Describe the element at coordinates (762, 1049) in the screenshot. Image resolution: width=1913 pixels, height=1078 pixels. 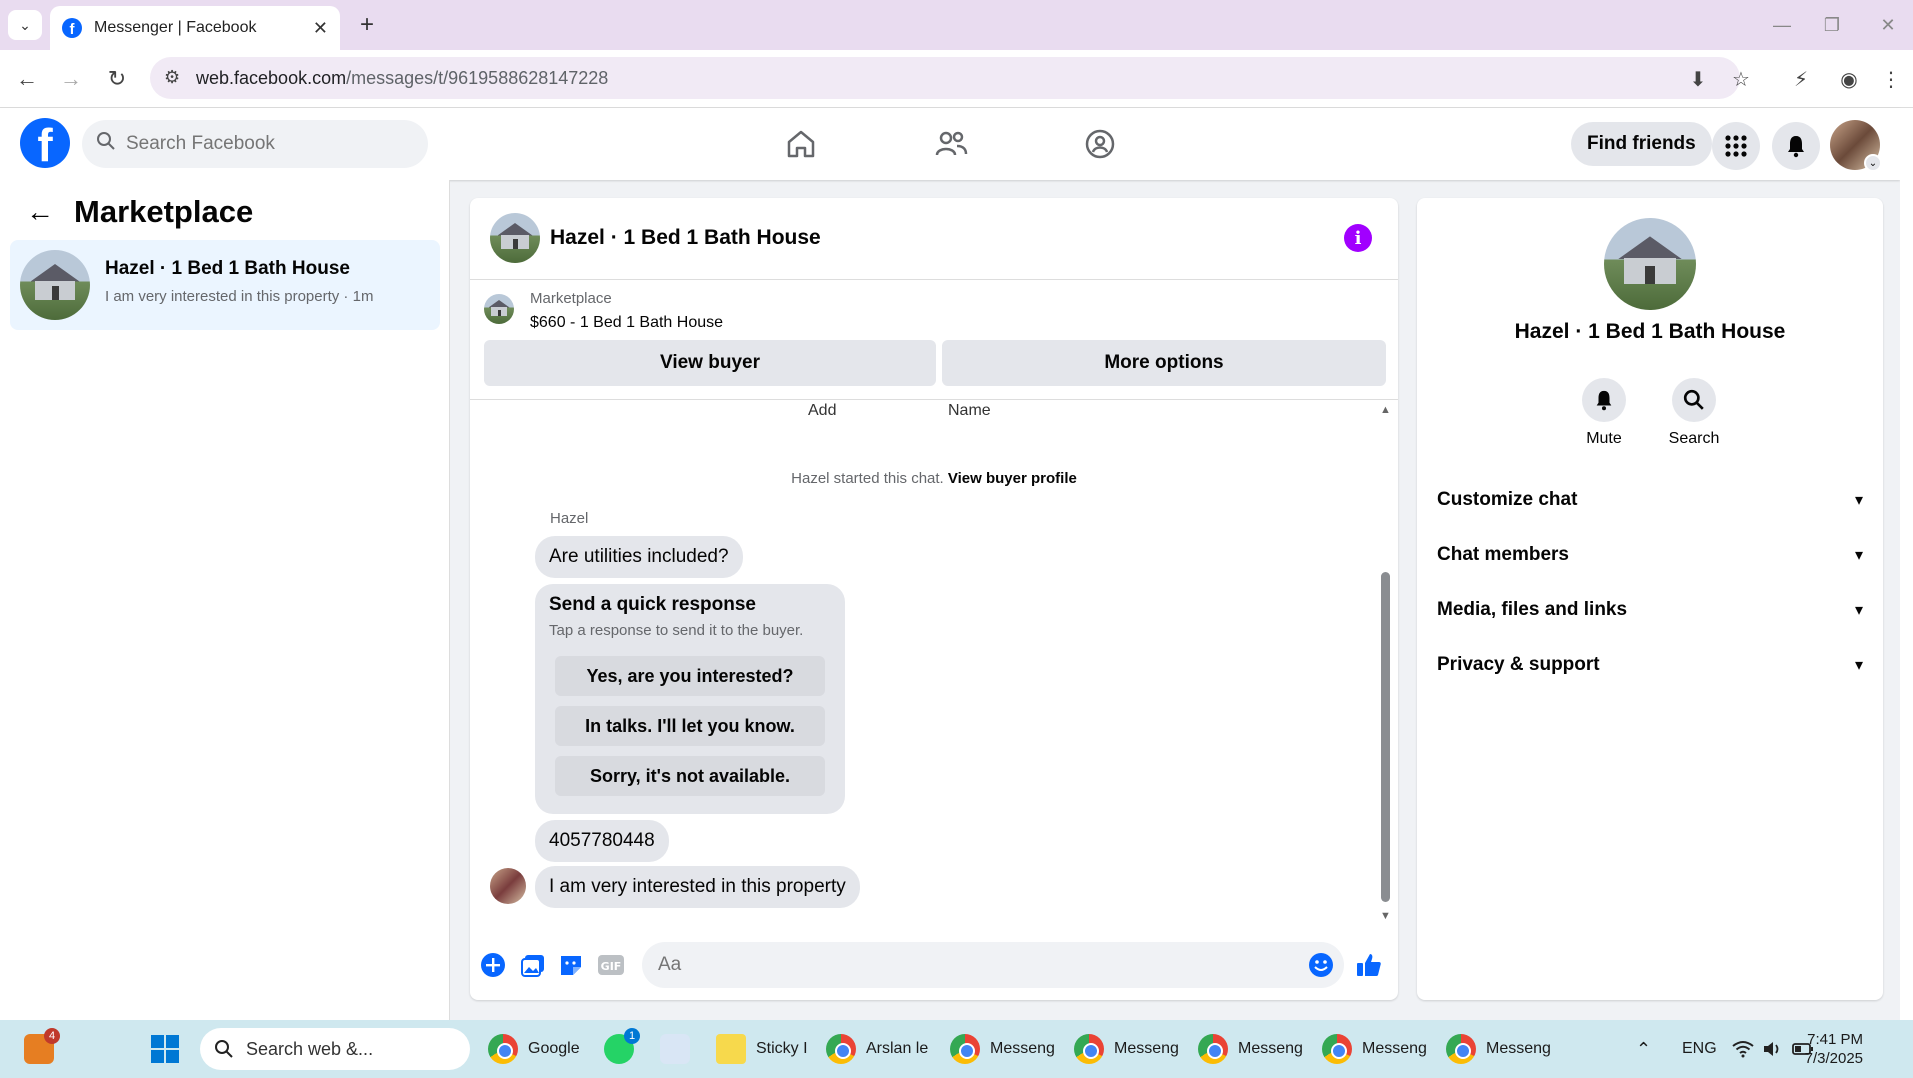
I see `taskbar-sticky-notes: Sticky I` at that location.